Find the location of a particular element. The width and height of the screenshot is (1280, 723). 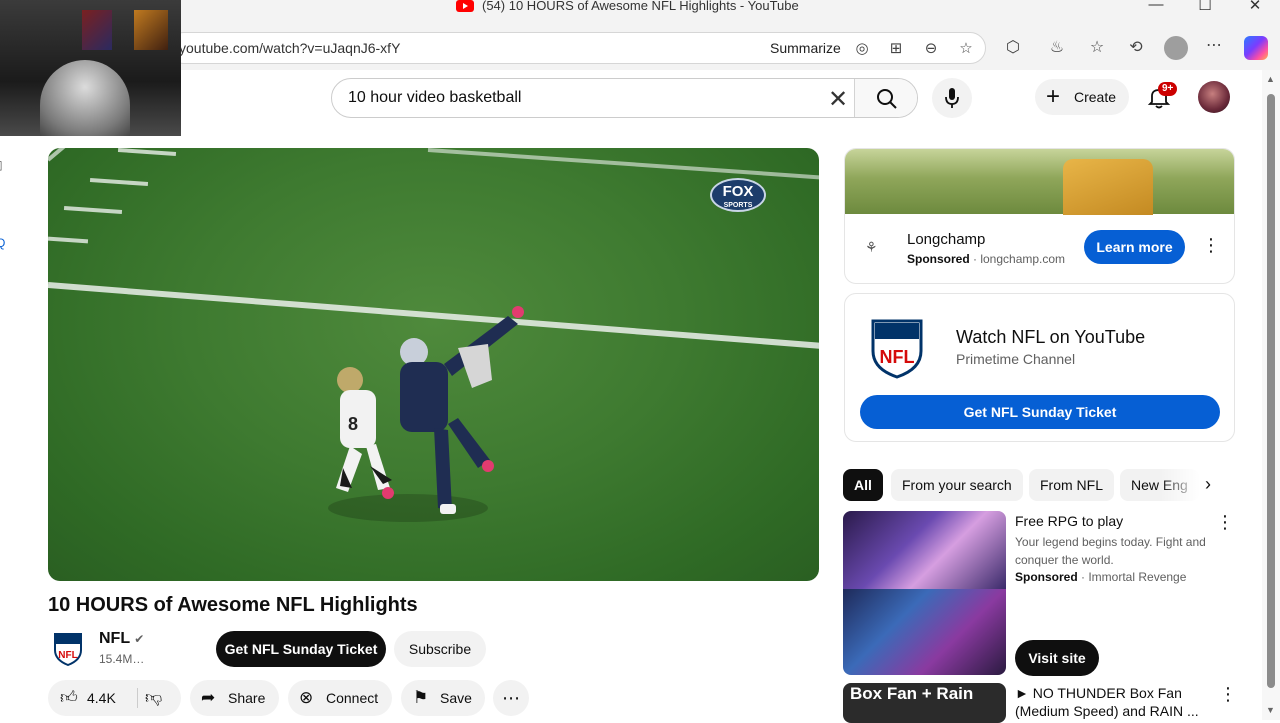

url-text: youtube.com/watch?v=uJaqnJ6-xfY is located at coordinates (289, 48).